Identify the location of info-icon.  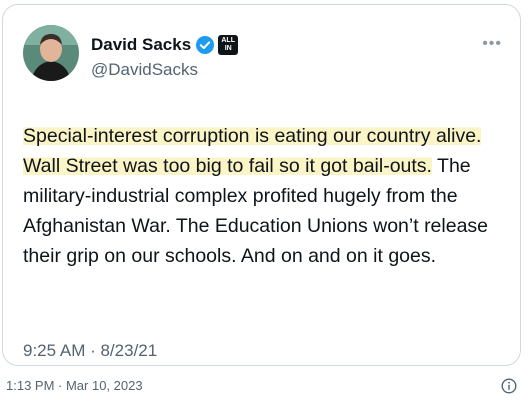
(509, 386).